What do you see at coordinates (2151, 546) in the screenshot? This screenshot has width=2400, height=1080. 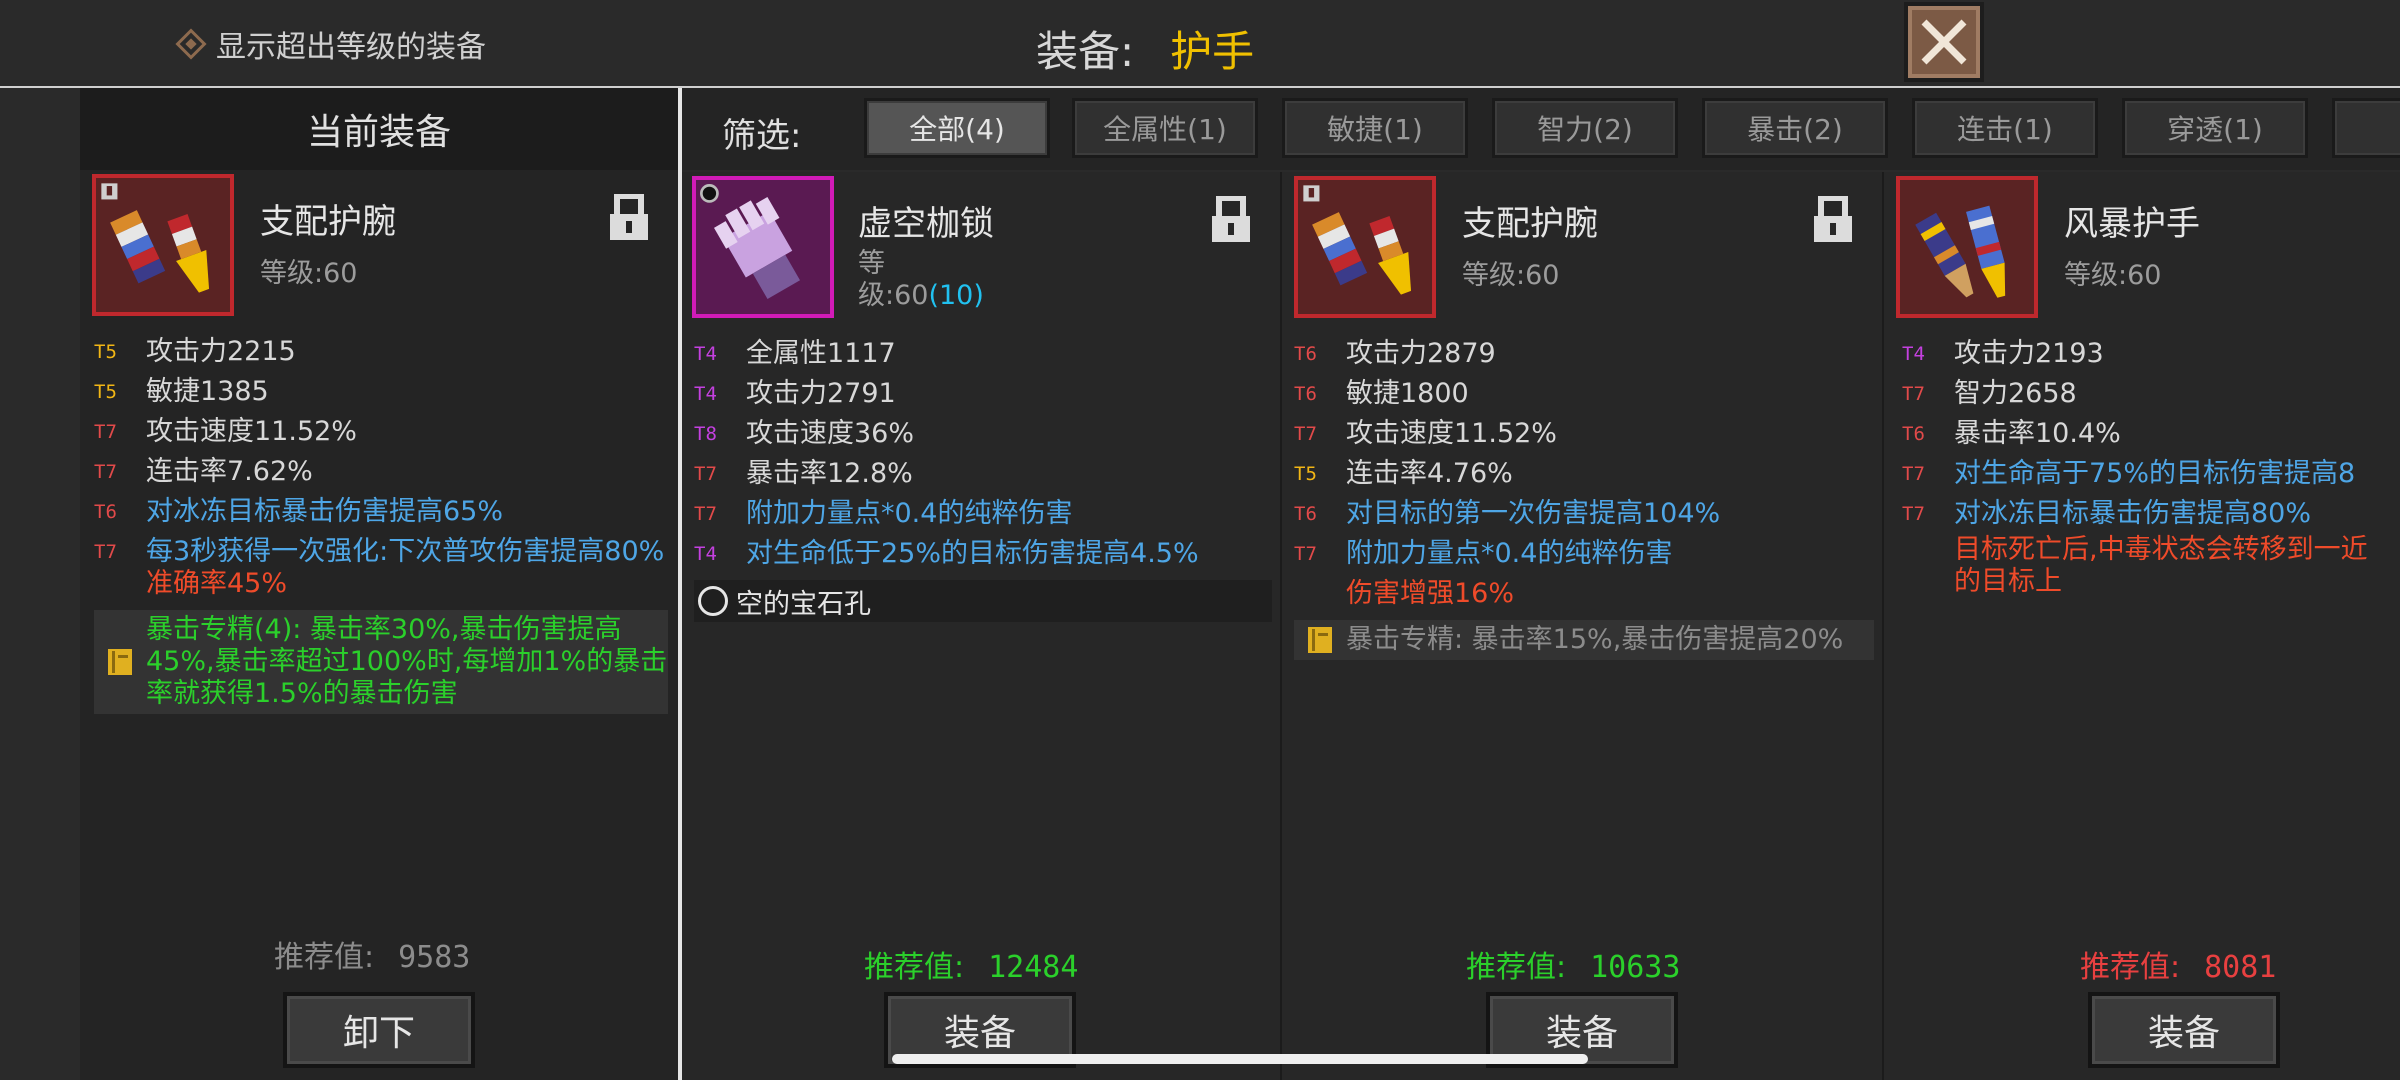 I see `stat-row: T7 对冰冻目标暴击伤害提高80% 目标死亡后,中毒状态会转移到一近的目标上` at bounding box center [2151, 546].